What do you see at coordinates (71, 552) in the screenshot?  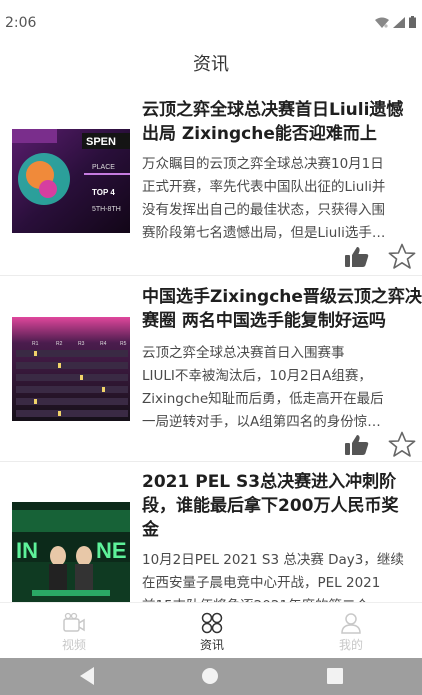 I see `news-thumbnail: IN NE` at bounding box center [71, 552].